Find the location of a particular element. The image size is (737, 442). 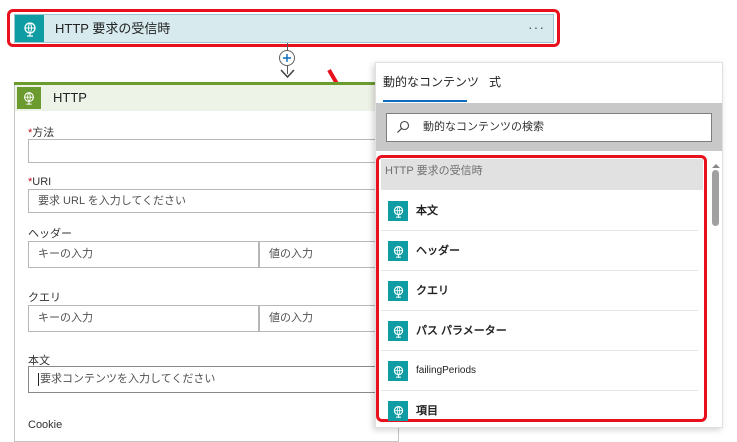

query-value-input: 値の入力 is located at coordinates (318, 318).